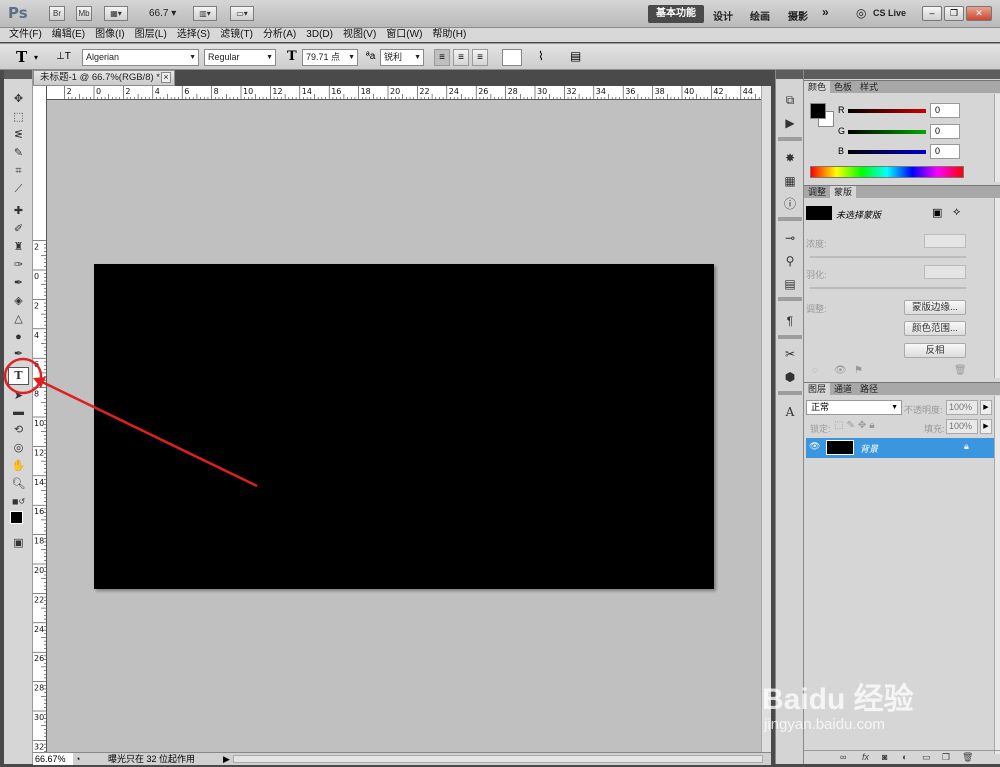 The height and width of the screenshot is (767, 1000). I want to click on actions-panel-icon: ▶, so click(790, 123).